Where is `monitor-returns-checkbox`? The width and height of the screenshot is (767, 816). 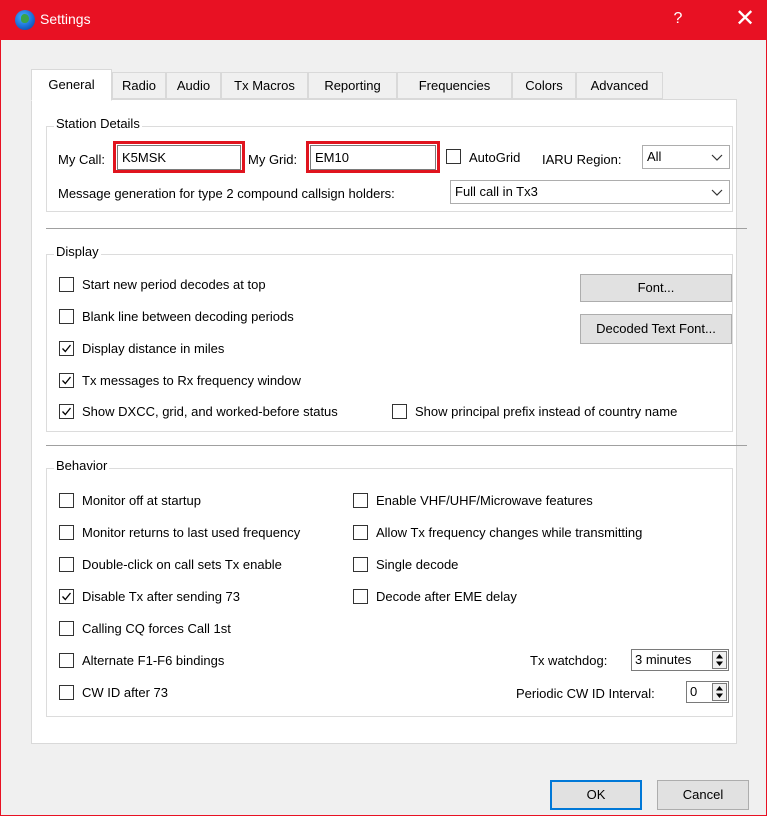
monitor-returns-checkbox is located at coordinates (66, 532).